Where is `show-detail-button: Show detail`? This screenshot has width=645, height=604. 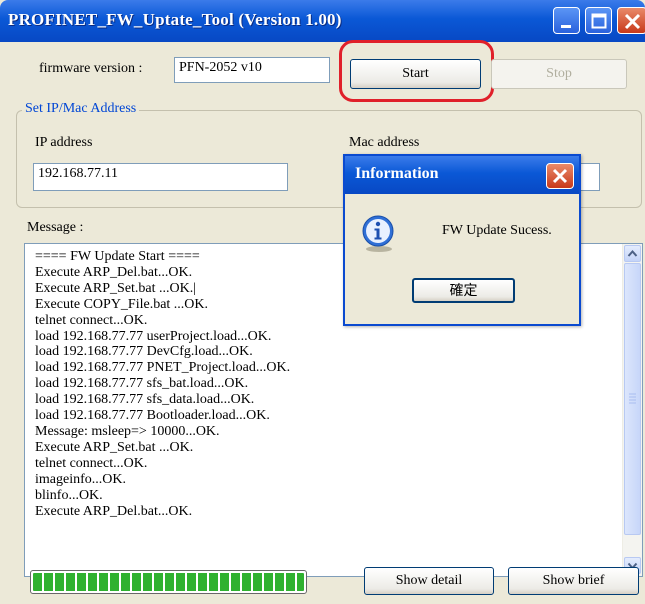
show-detail-button: Show detail is located at coordinates (429, 581).